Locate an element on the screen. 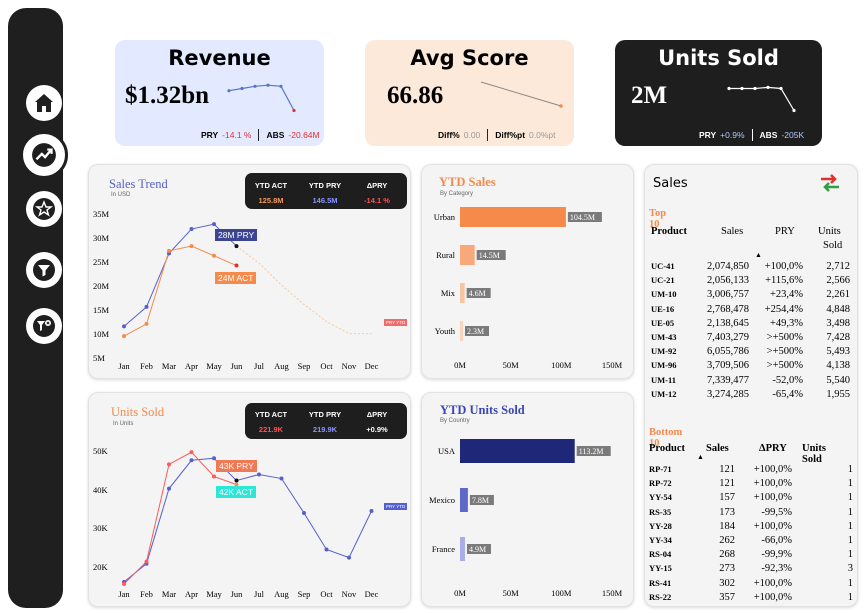 Image resolution: width=865 pixels, height=613 pixels. table-row: UC-21 2,056,133 +115,6% 2,566 is located at coordinates (754, 281).